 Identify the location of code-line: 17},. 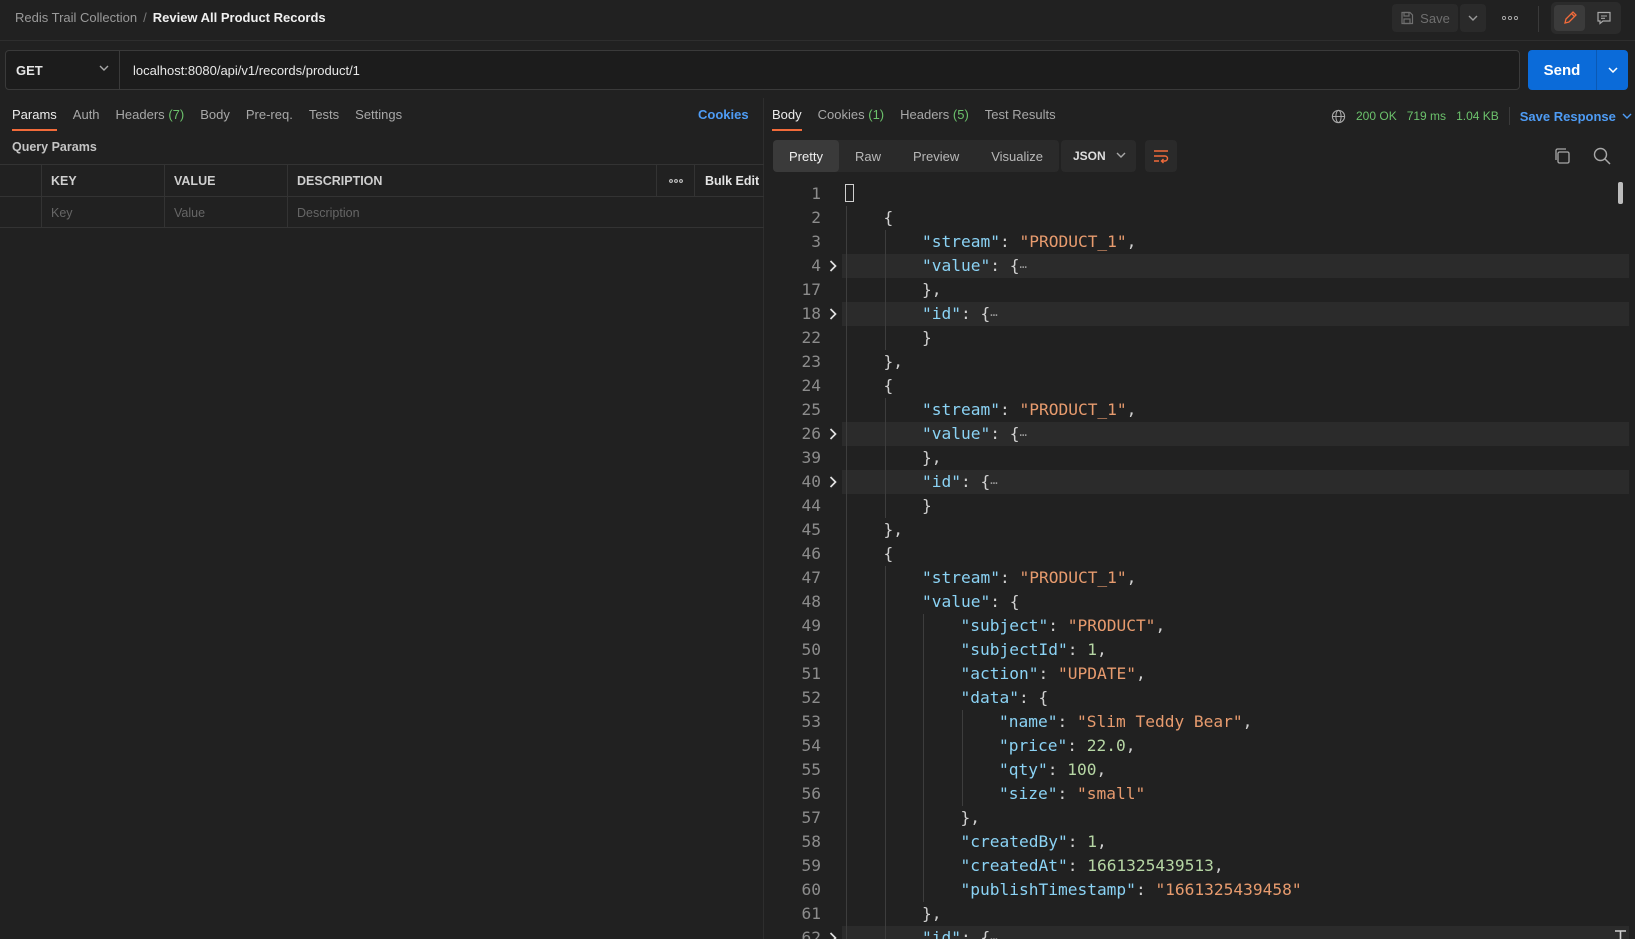
(1200, 290).